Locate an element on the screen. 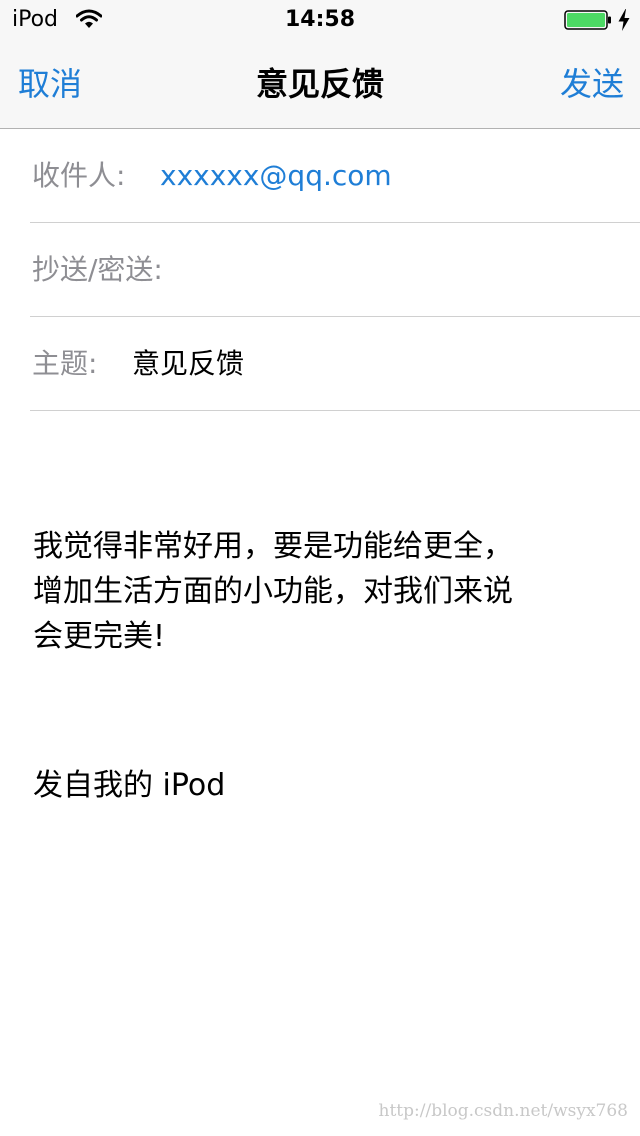  subject-label: 主题: is located at coordinates (65, 363).